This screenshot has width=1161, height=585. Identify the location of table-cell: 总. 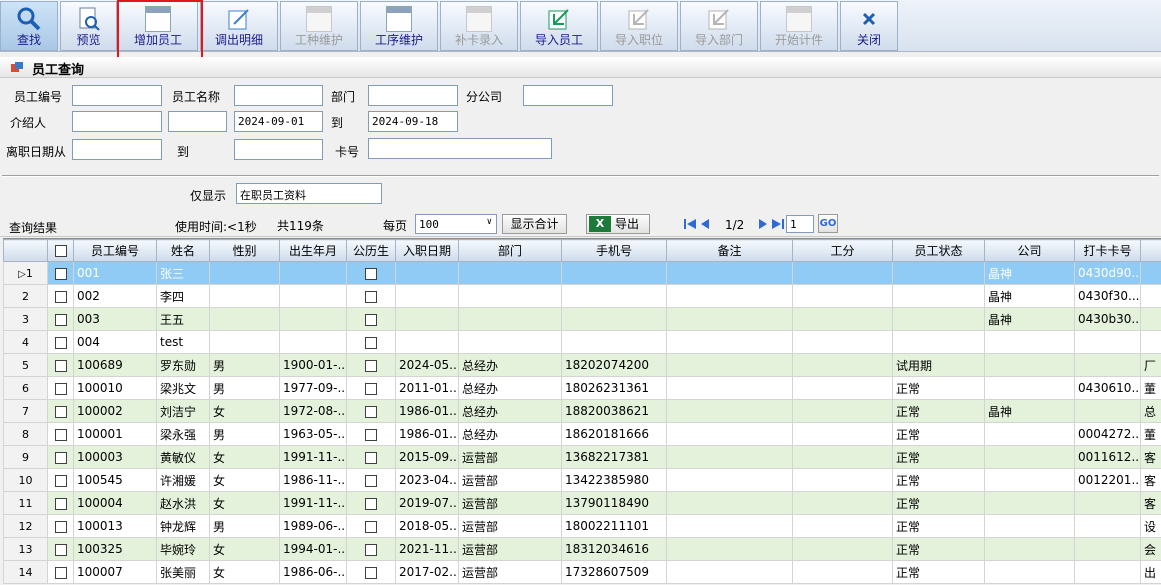
(1150, 411).